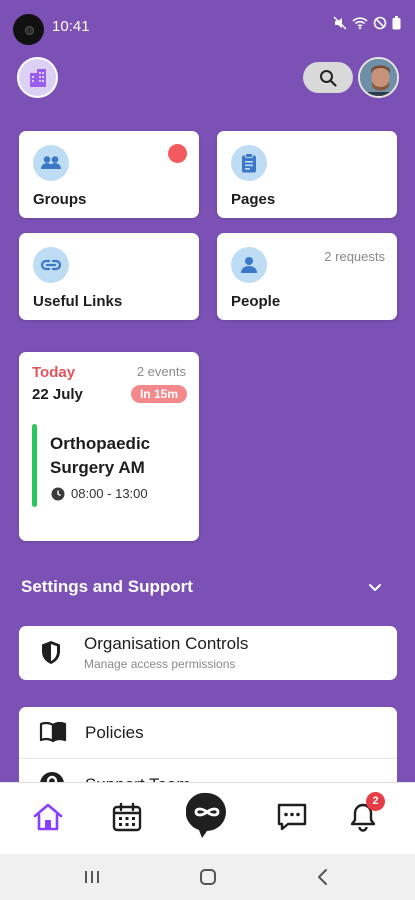 Image resolution: width=415 pixels, height=900 pixels. I want to click on org-controls-title: Organisation Controls, so click(166, 643).